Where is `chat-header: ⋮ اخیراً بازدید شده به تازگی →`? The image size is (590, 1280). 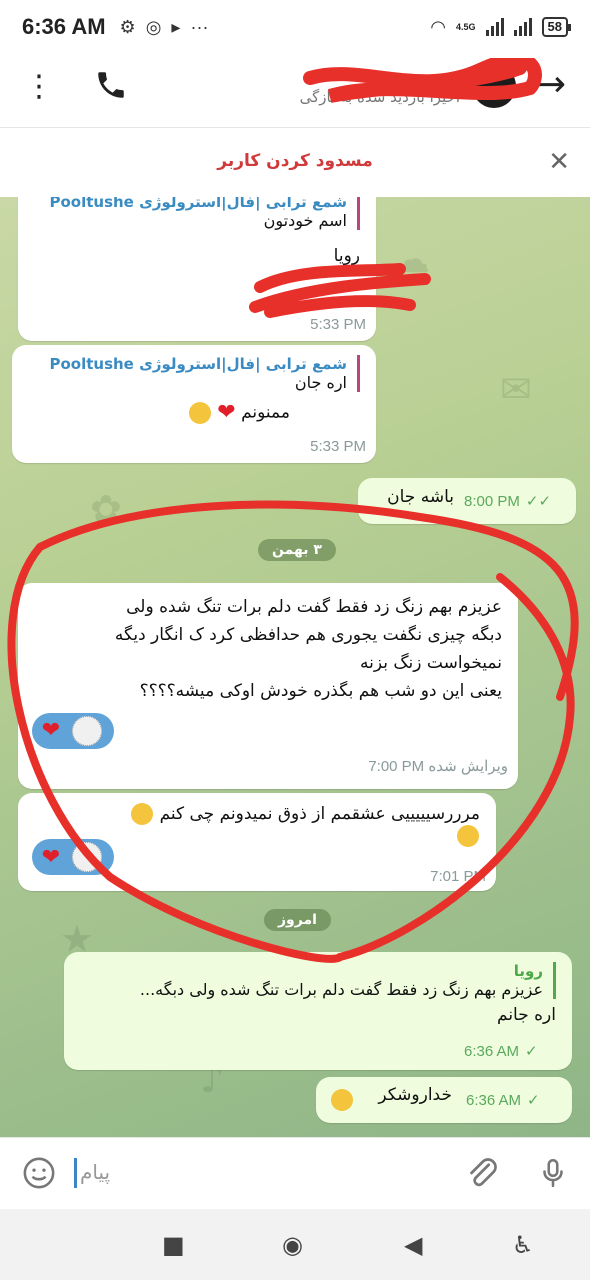
chat-header: ⋮ اخیراً بازدید شده به تازگی → is located at coordinates (295, 91).